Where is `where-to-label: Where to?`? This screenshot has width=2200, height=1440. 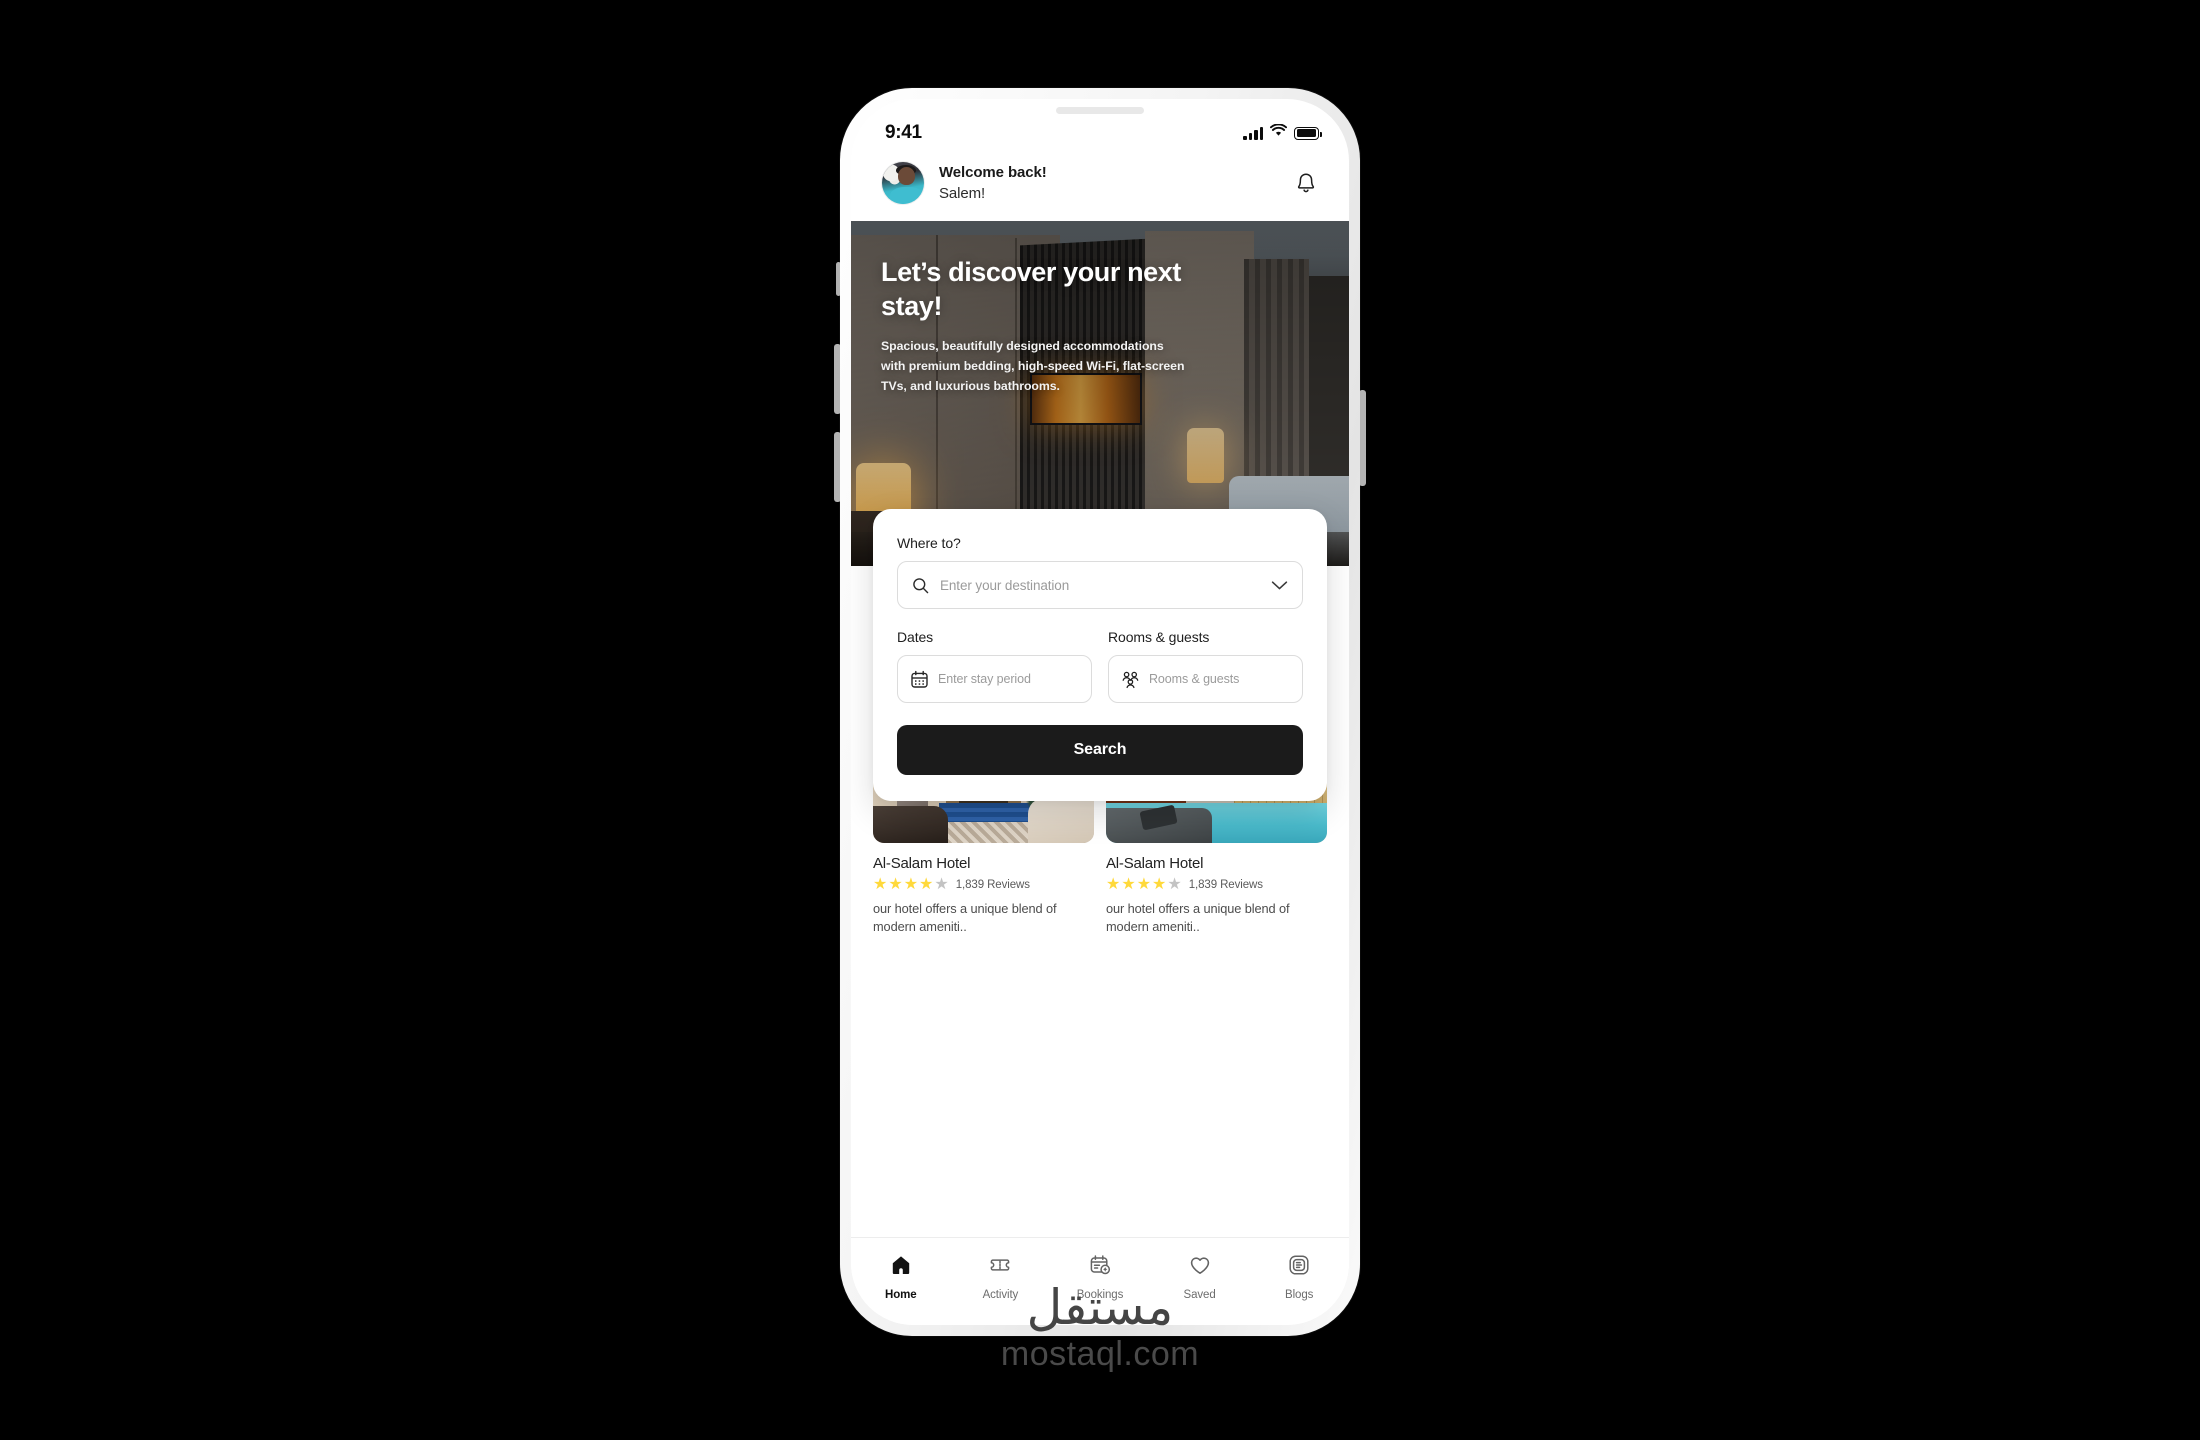 where-to-label: Where to? is located at coordinates (929, 543).